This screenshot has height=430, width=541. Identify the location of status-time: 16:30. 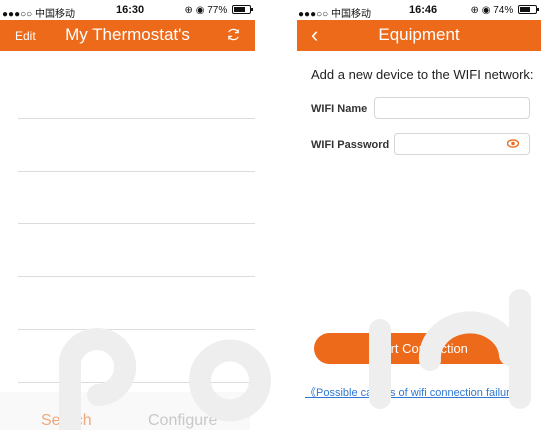
(130, 10).